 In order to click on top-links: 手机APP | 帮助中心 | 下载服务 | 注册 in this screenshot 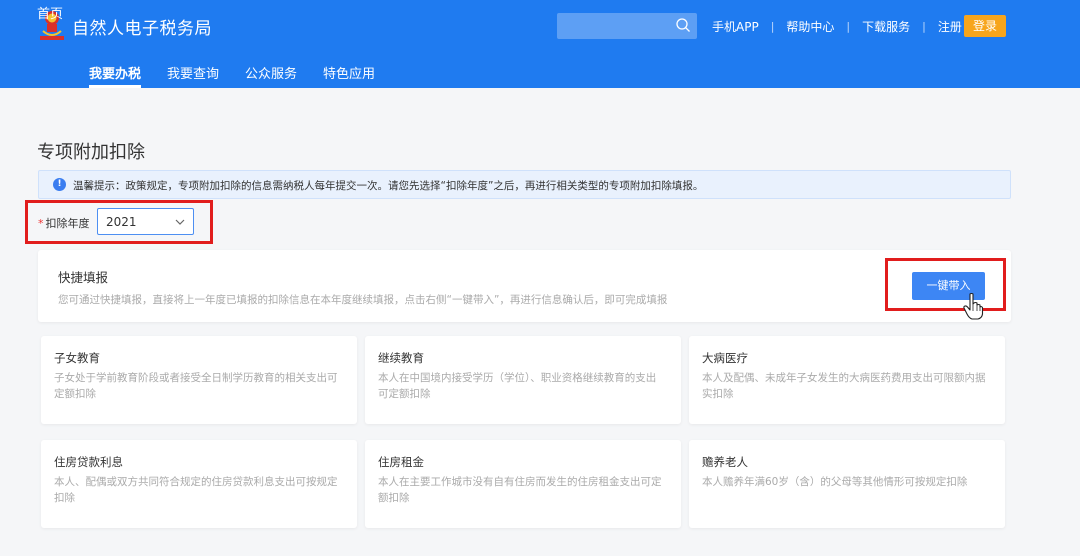, I will do `click(837, 26)`.